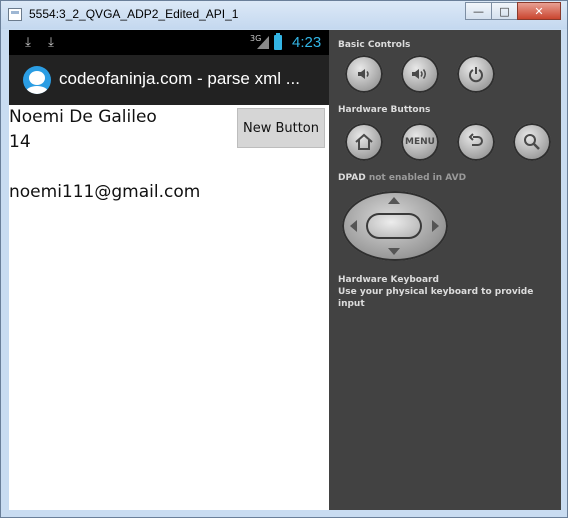 This screenshot has height=518, width=568. I want to click on window-title: 5554:3_2_QVGA_ADP2_Edited_API_1, so click(134, 14).